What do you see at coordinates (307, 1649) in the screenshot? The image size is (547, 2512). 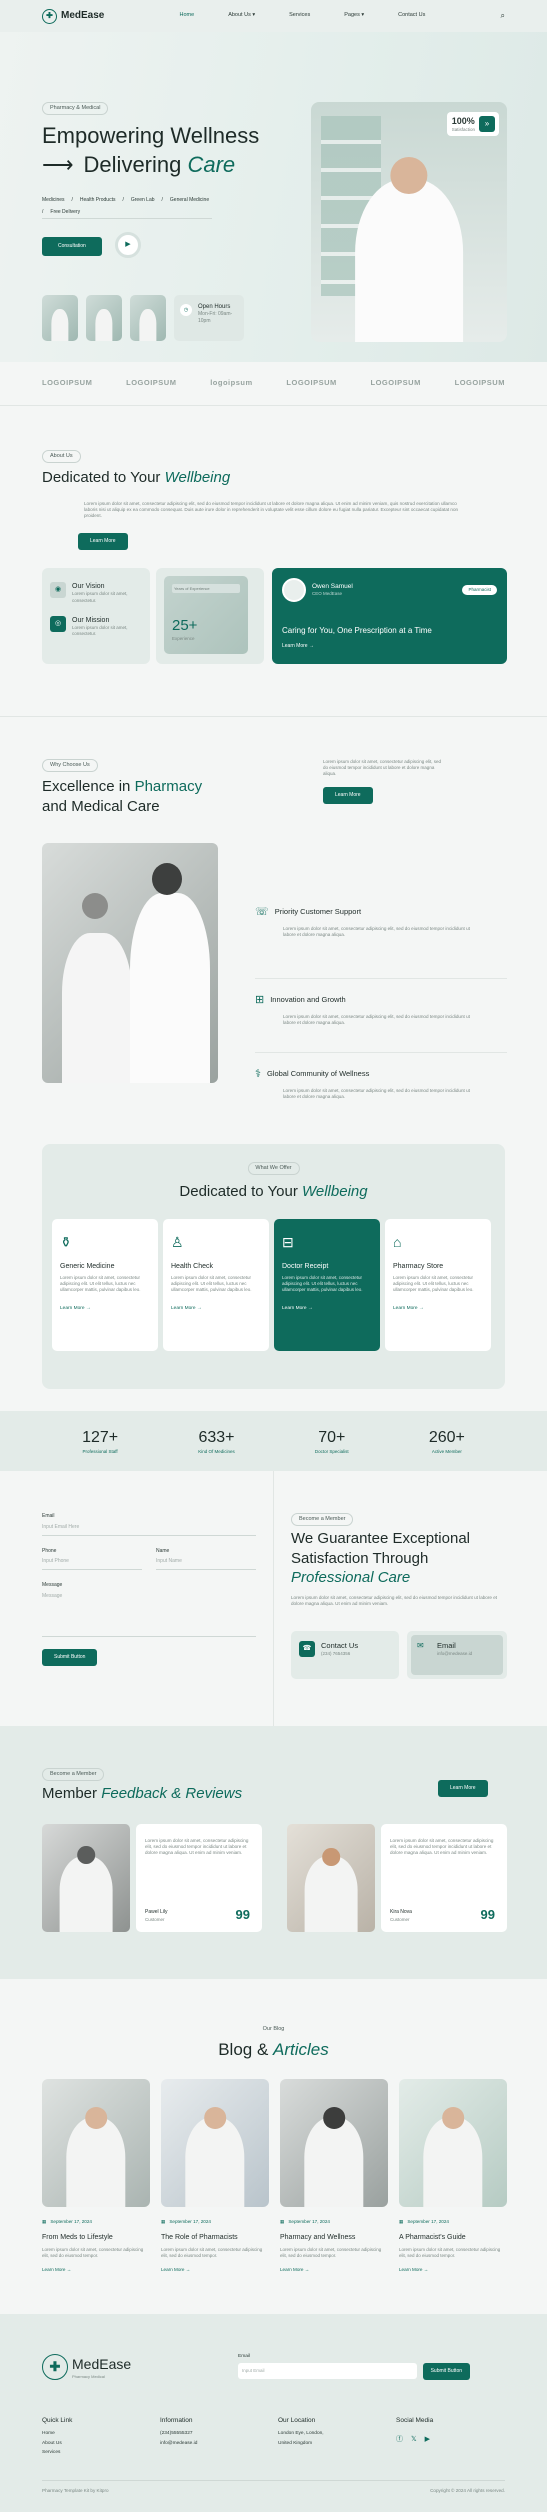 I see `phone-icon: ☎` at bounding box center [307, 1649].